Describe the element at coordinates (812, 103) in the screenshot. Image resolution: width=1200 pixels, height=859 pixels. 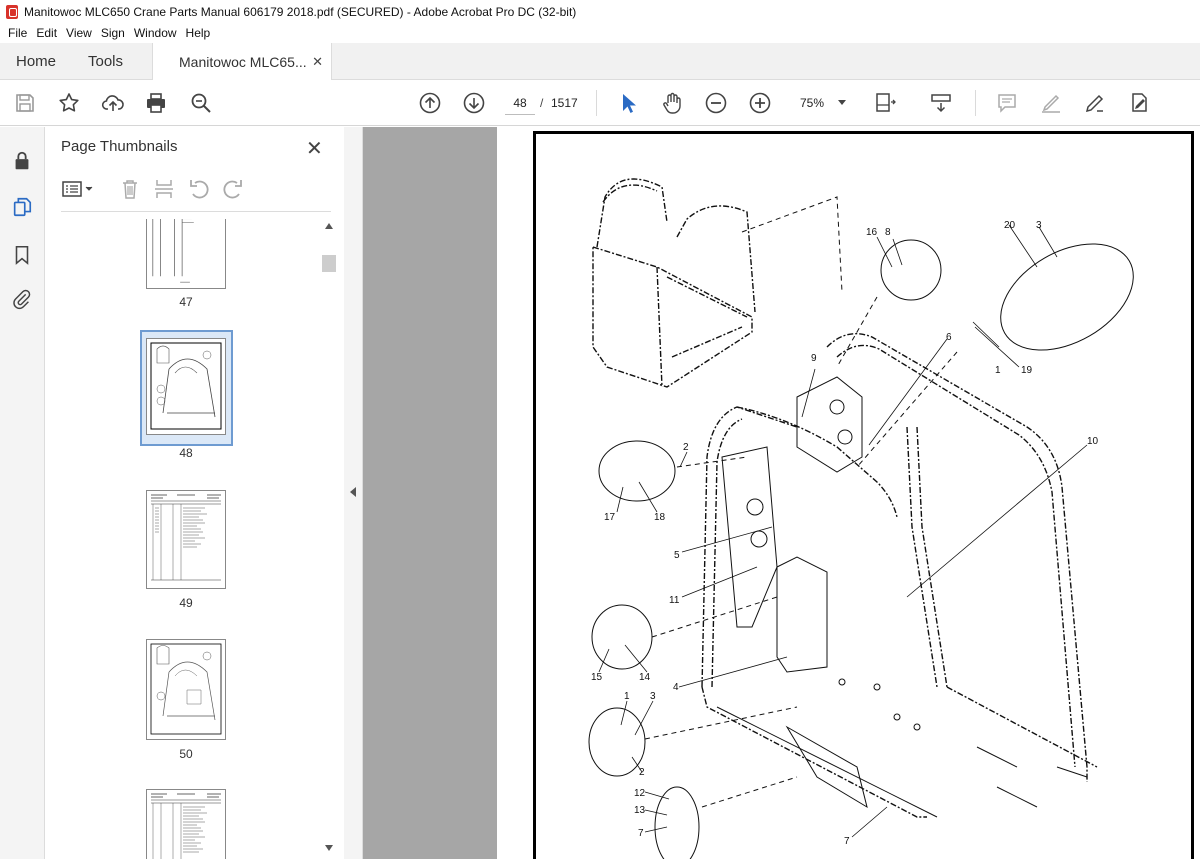
I see `zoom-value: 75%` at that location.